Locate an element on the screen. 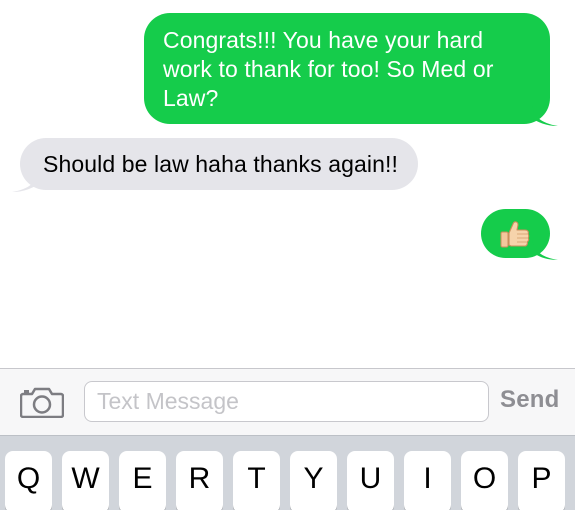 The image size is (575, 510). thumbs-up-emoji-icon is located at coordinates (515, 234).